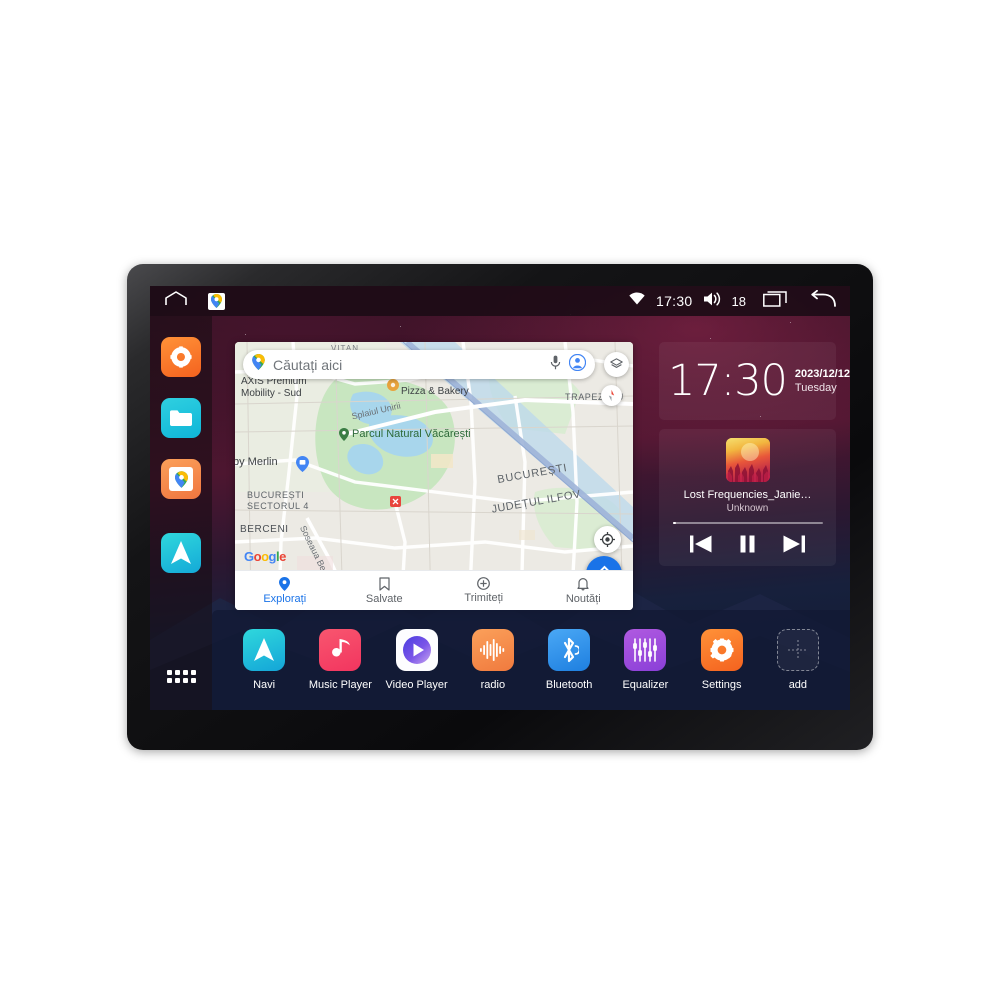  What do you see at coordinates (583, 598) in the screenshot?
I see `map-tab-label: Noutăți` at bounding box center [583, 598].